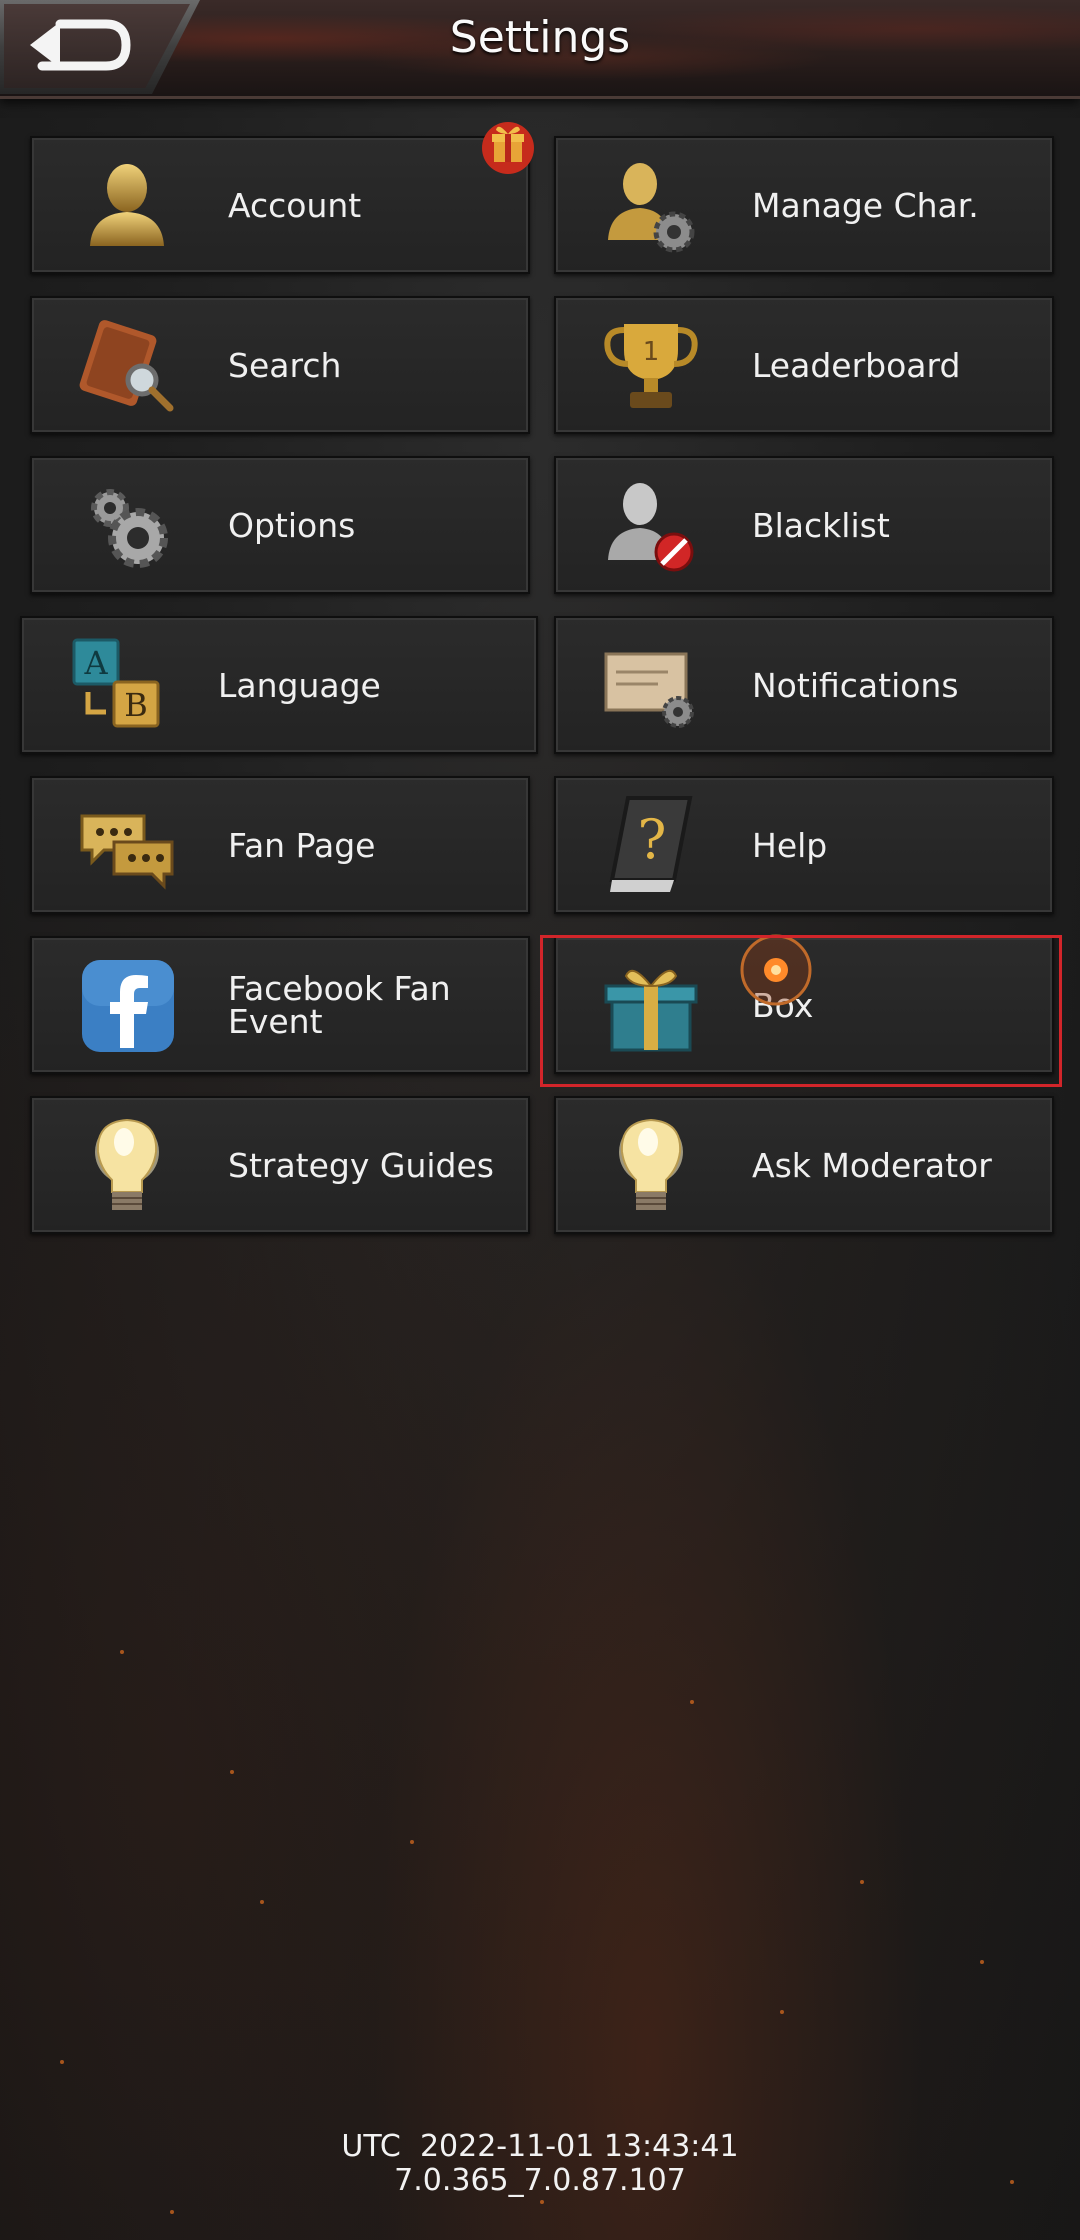  What do you see at coordinates (127, 852) in the screenshot?
I see `chat-bubbles-icon` at bounding box center [127, 852].